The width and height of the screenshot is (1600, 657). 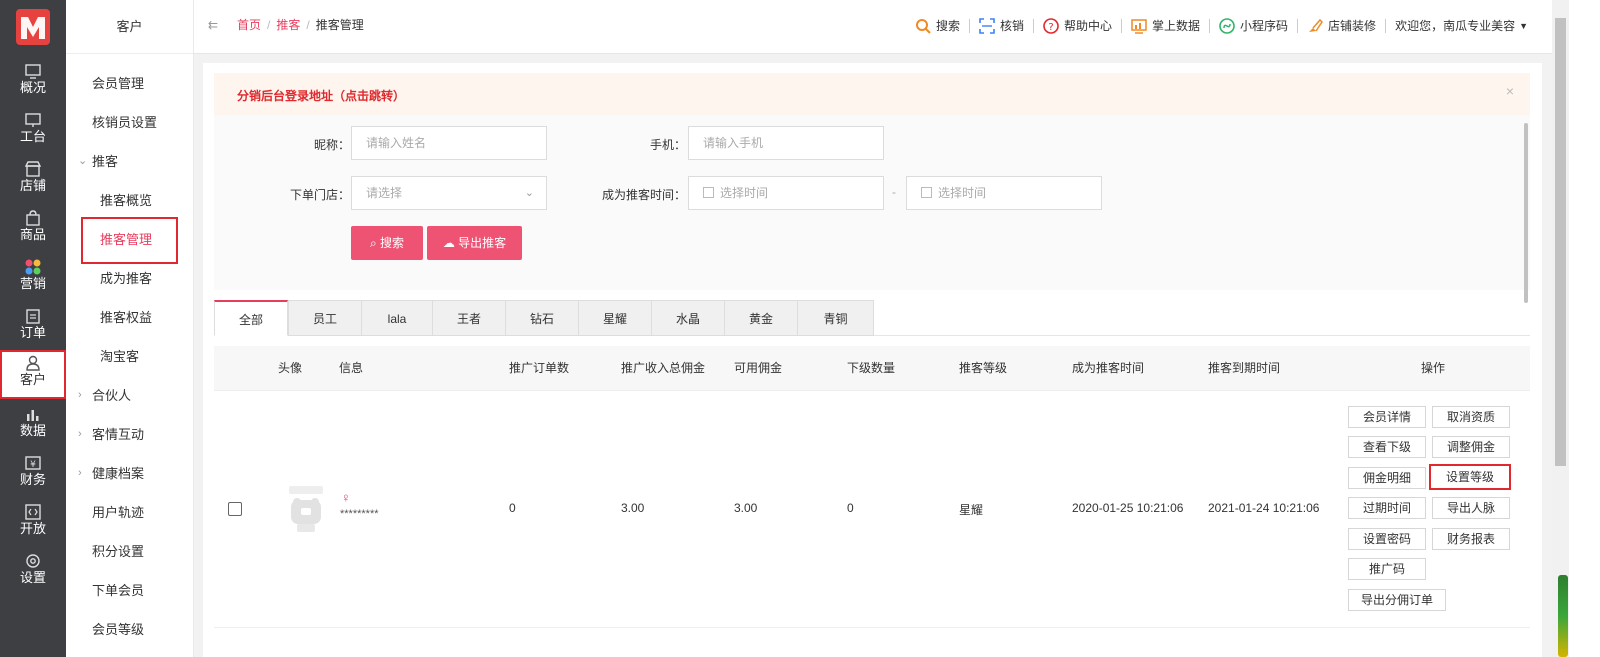 I want to click on tool-help-center: ? 帮助中心, so click(x=1077, y=25).